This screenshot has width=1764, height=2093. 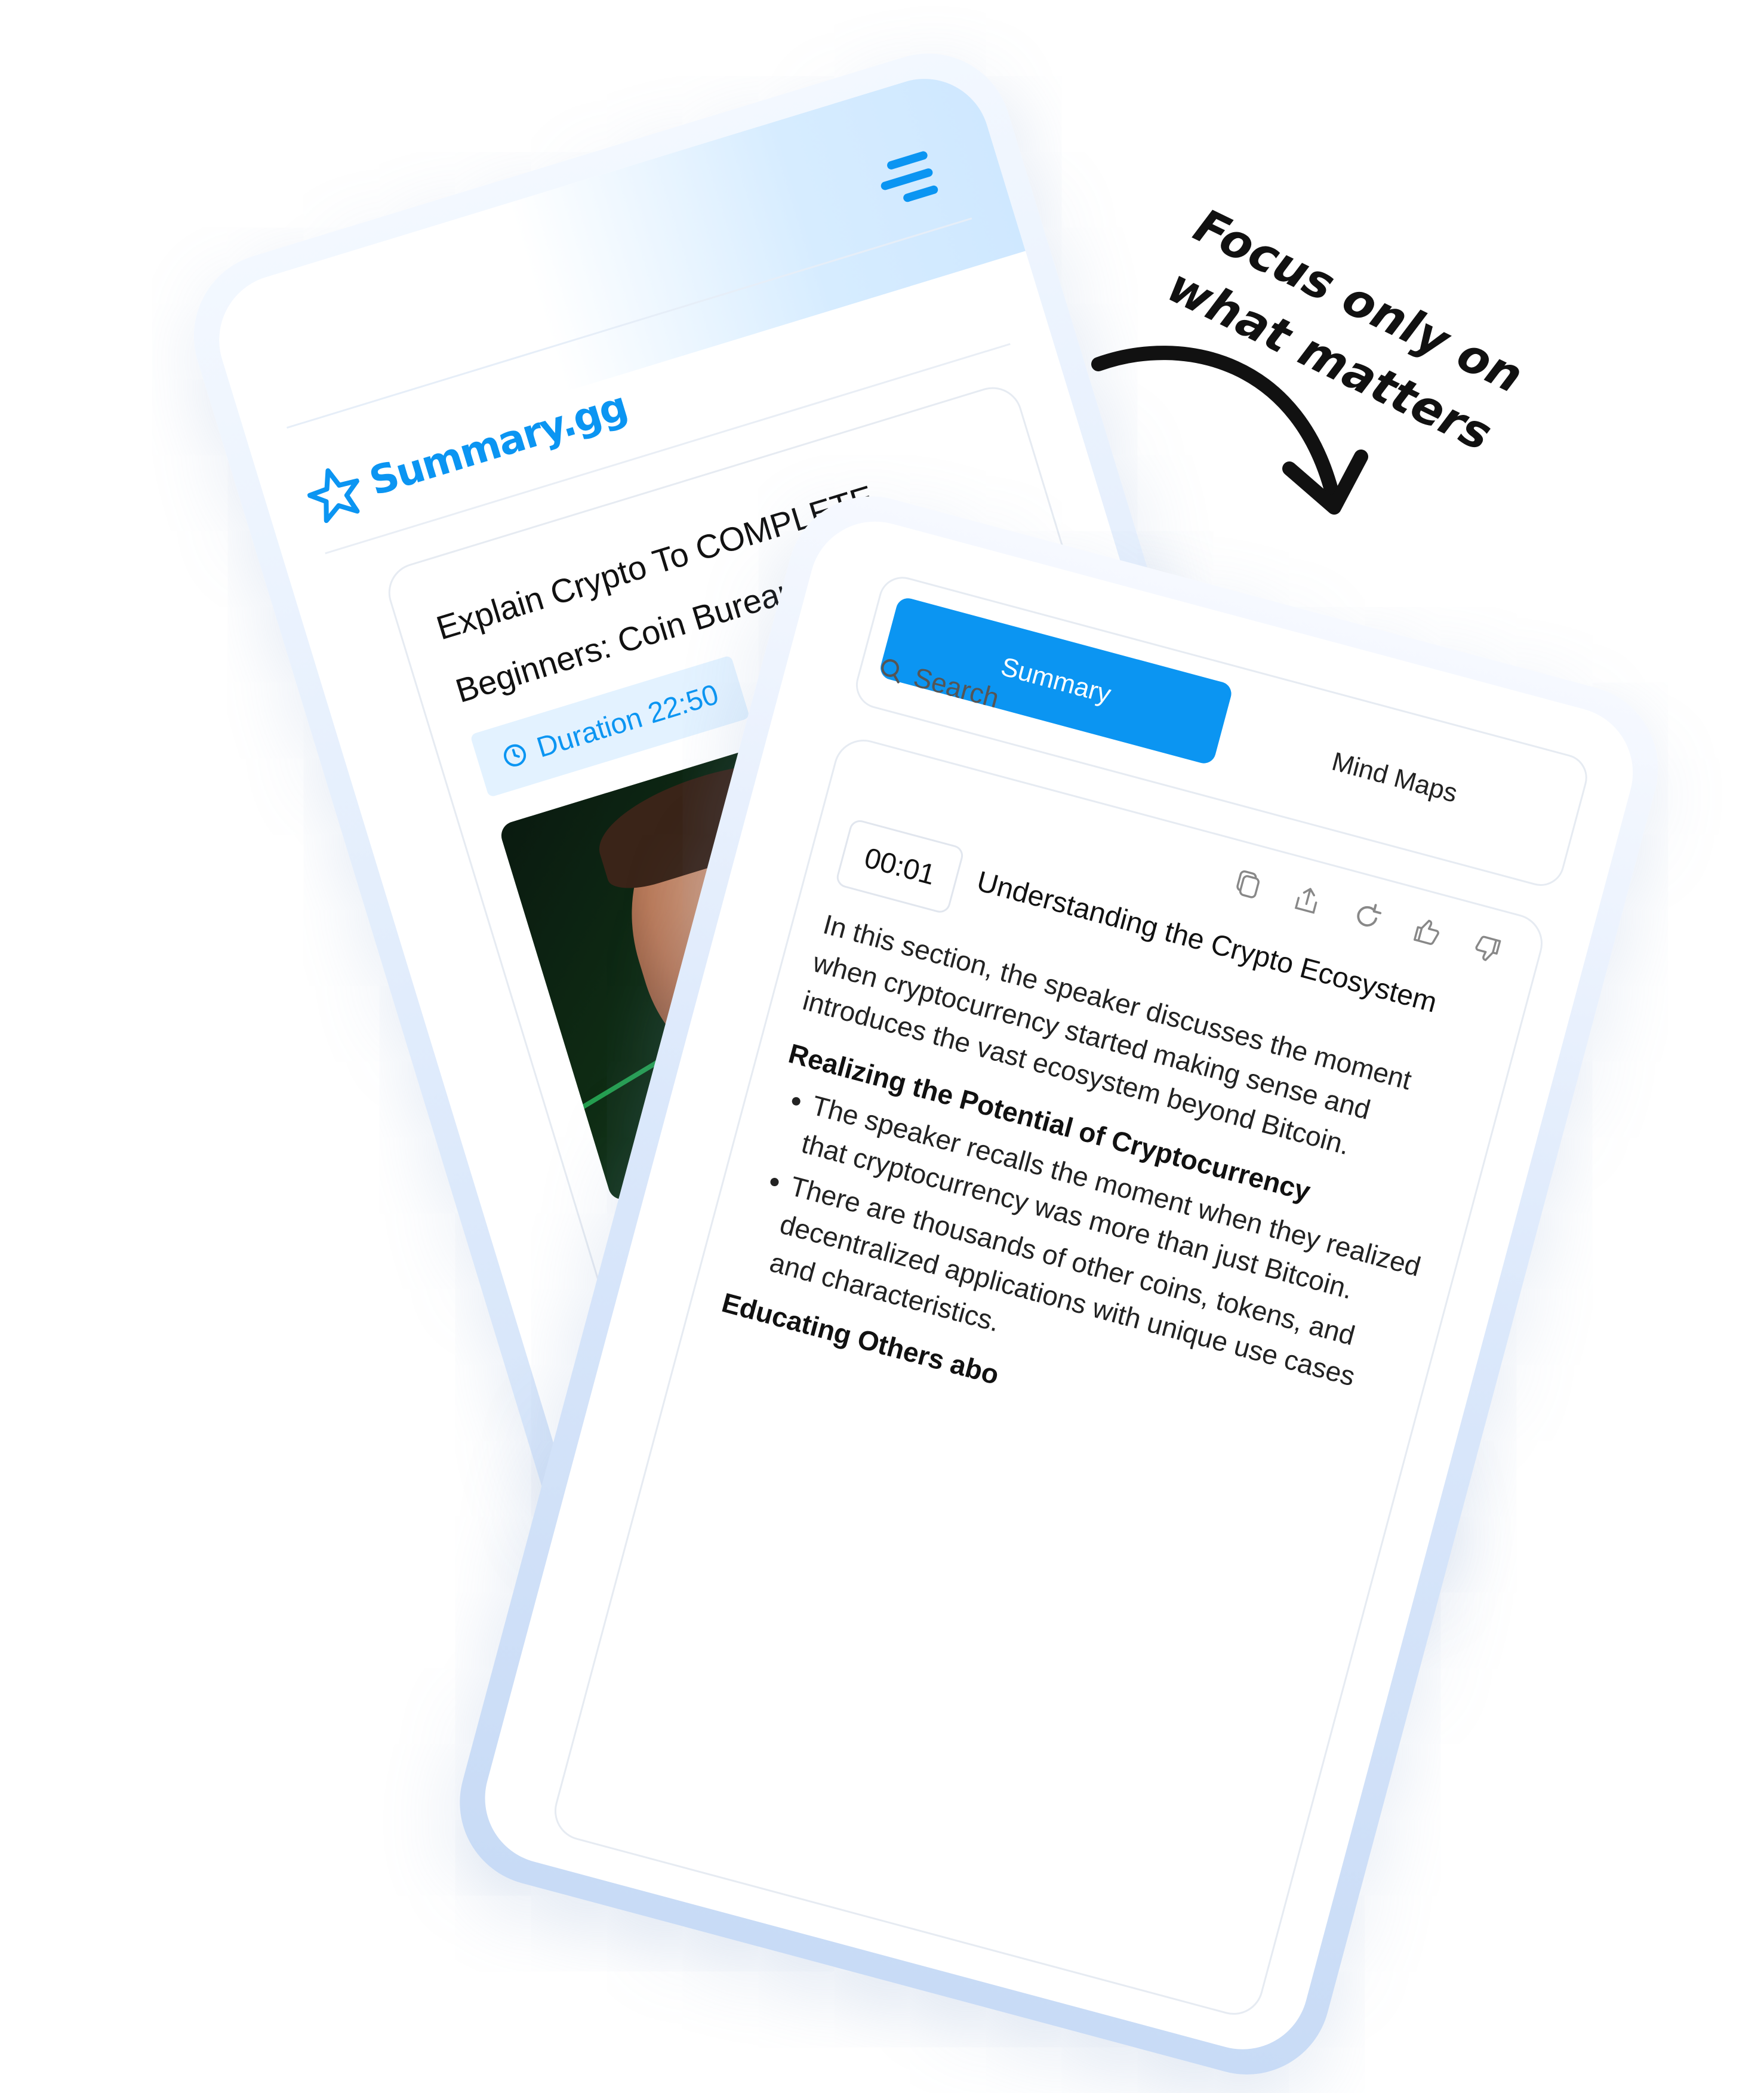 I want to click on refresh-icon, so click(x=1368, y=916).